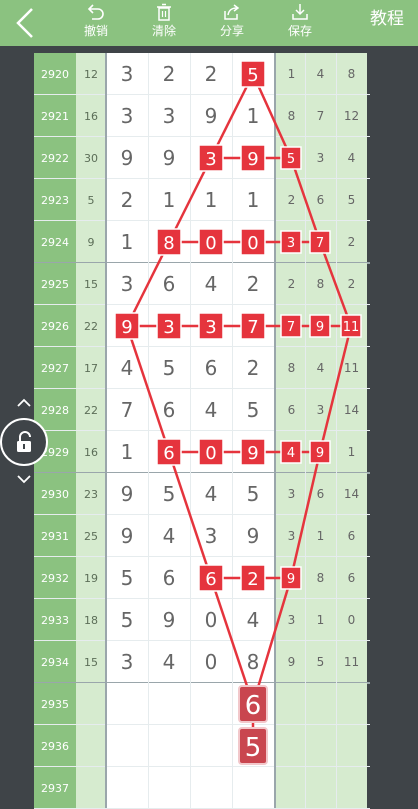  Describe the element at coordinates (26, 23) in the screenshot. I see `back-button` at that location.